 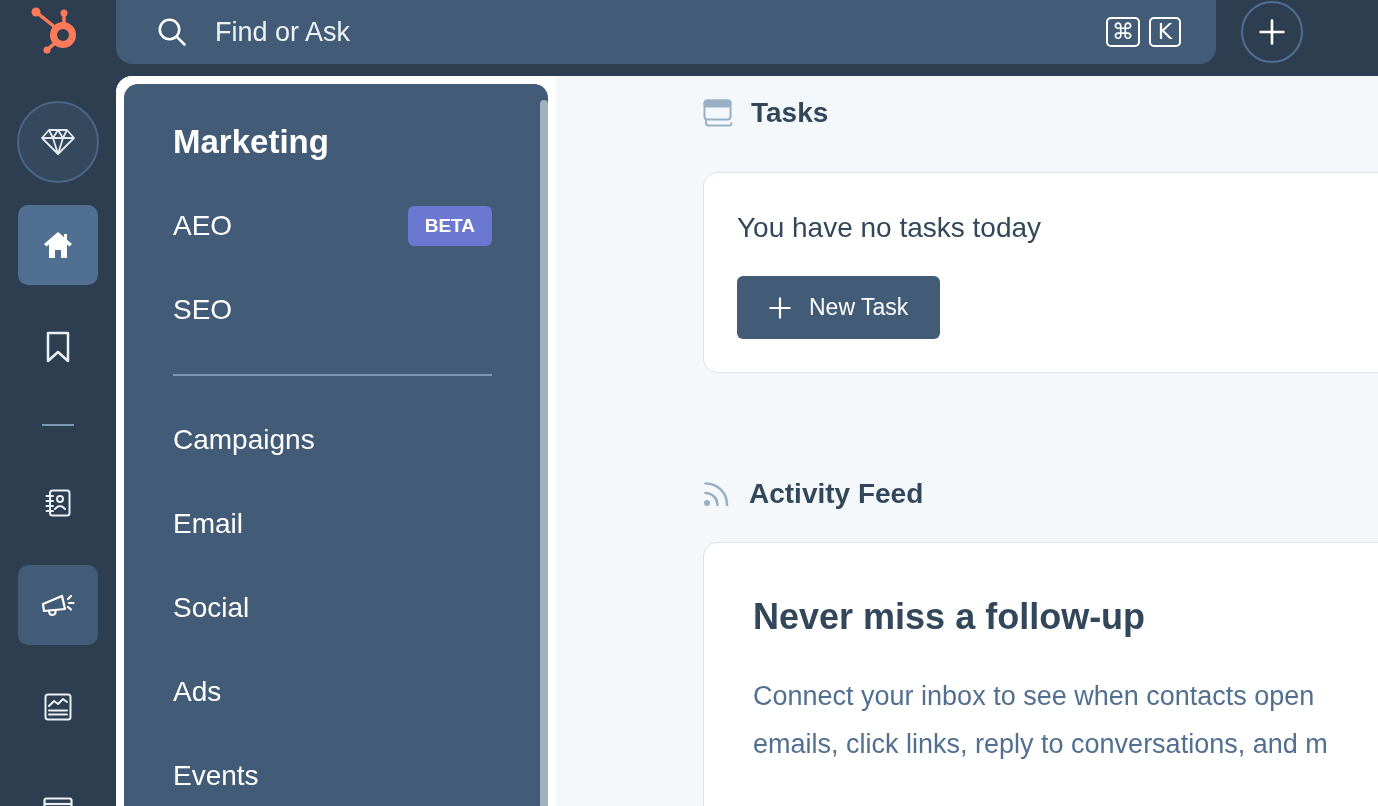 I want to click on card-text: Connect your inbox to see when contacts open emails, click links, reply to conversations, and m, so click(x=1040, y=720).